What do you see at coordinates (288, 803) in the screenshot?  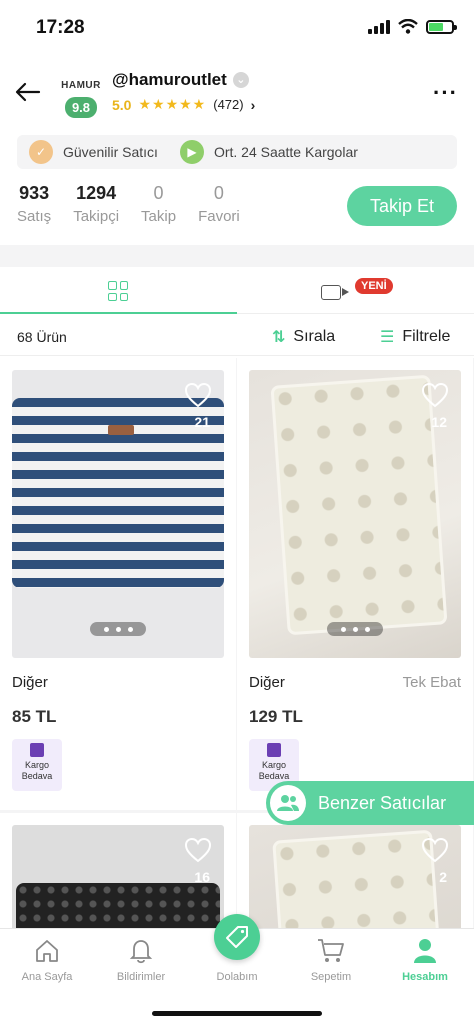 I see `users-icon` at bounding box center [288, 803].